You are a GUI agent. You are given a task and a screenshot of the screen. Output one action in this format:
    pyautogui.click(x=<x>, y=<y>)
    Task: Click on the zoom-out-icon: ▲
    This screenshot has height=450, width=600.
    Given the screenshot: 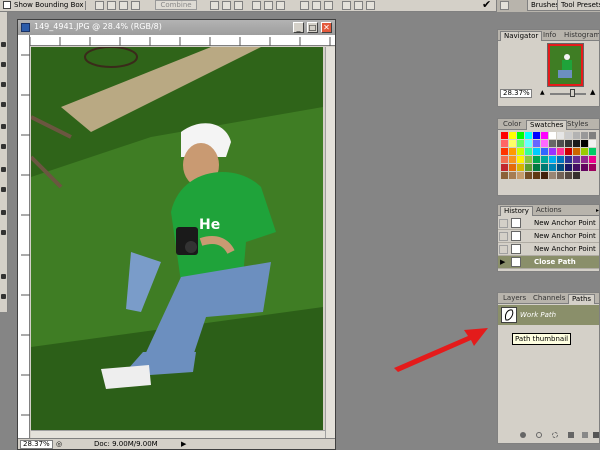 What is the action you would take?
    pyautogui.click(x=542, y=92)
    